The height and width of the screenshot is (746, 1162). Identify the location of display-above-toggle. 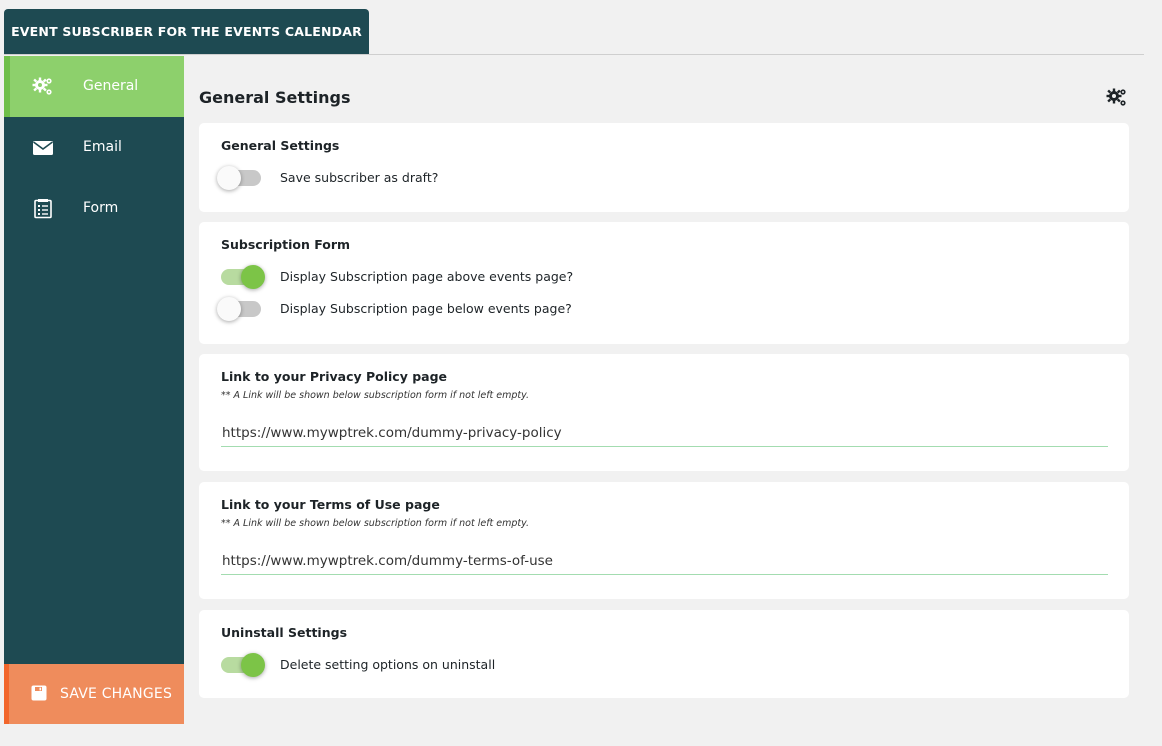
(243, 277).